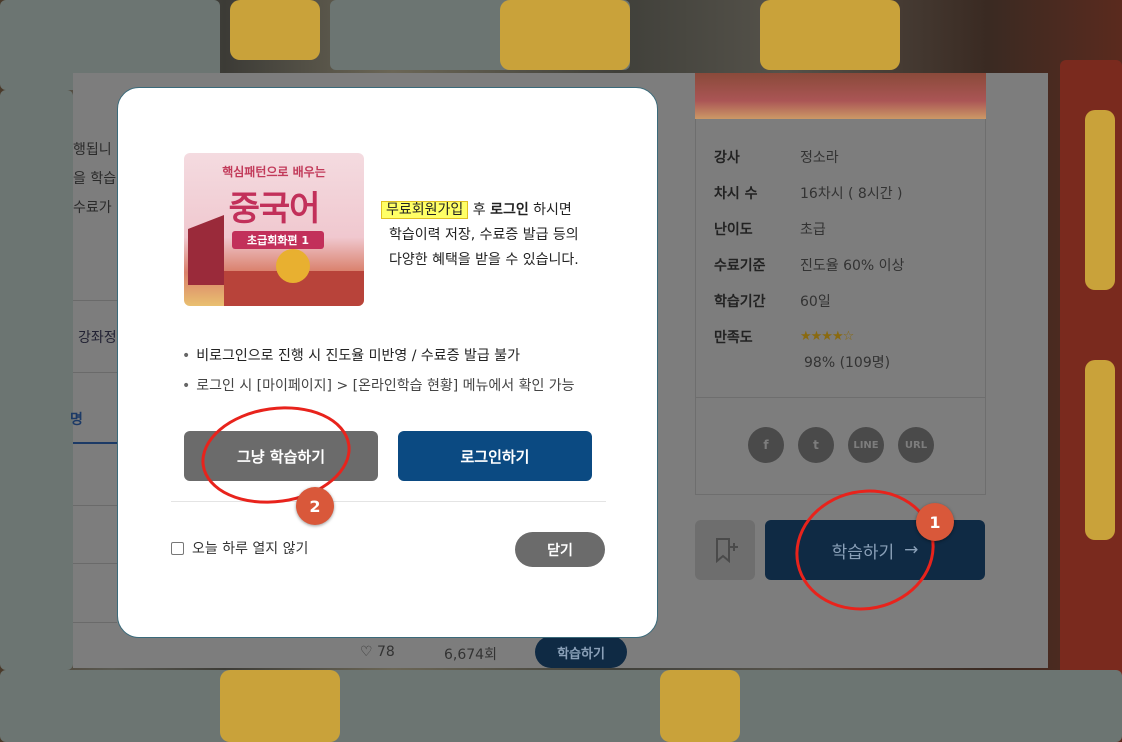  Describe the element at coordinates (816, 445) in the screenshot. I see `twitter-icon: t` at that location.